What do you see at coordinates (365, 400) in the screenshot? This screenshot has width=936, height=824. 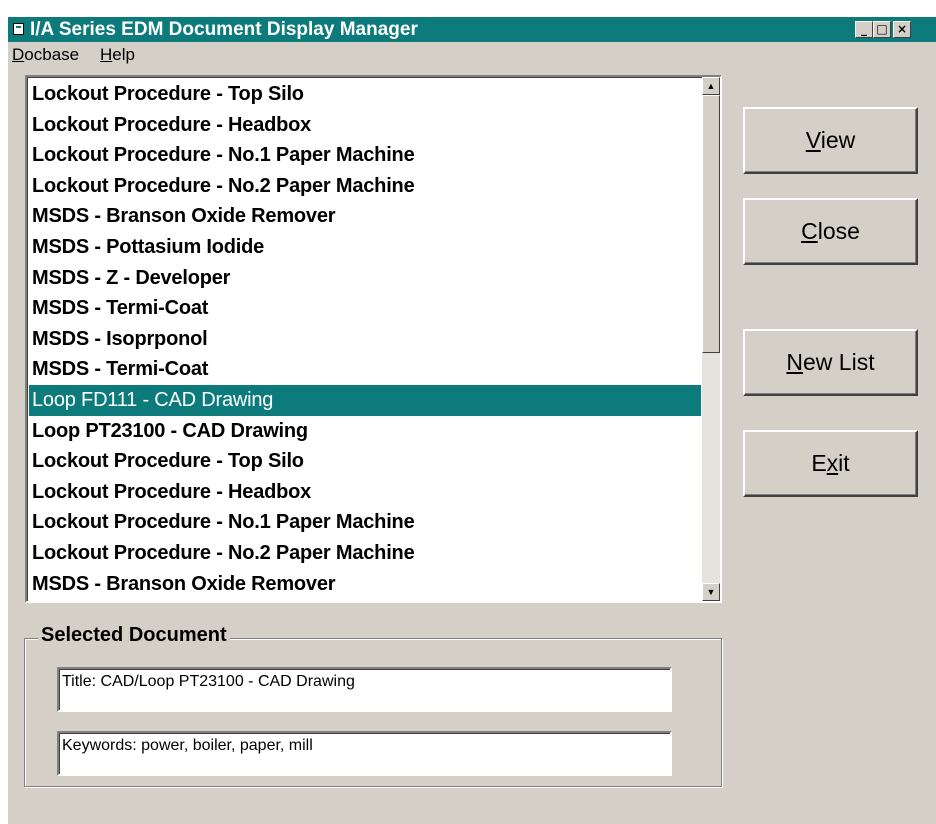 I see `list-item-selected: Loop FD111 - CAD Drawing` at bounding box center [365, 400].